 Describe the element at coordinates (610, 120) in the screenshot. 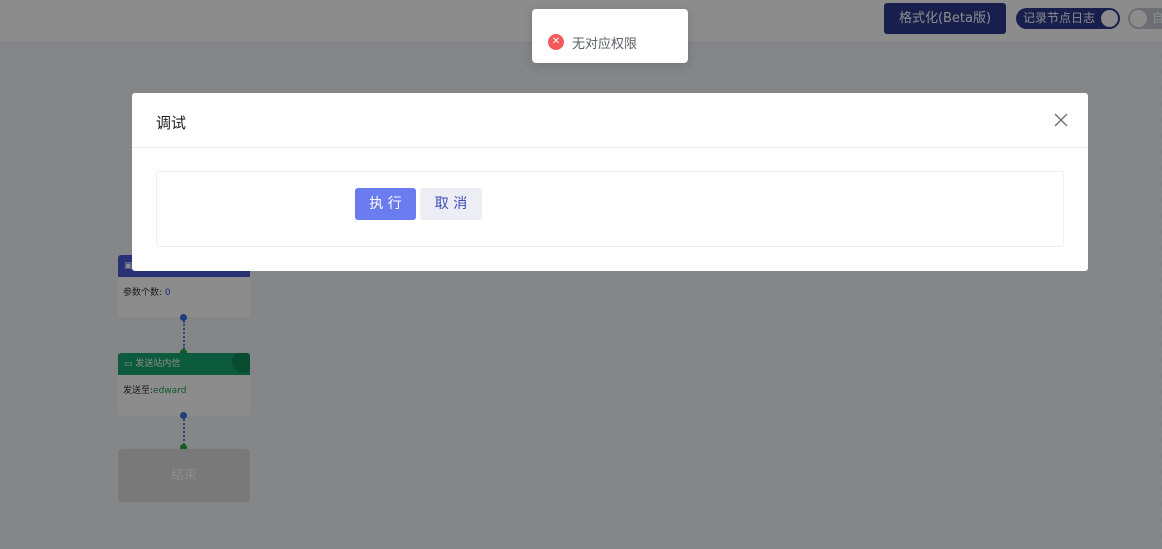

I see `dialog-header: 调试` at that location.